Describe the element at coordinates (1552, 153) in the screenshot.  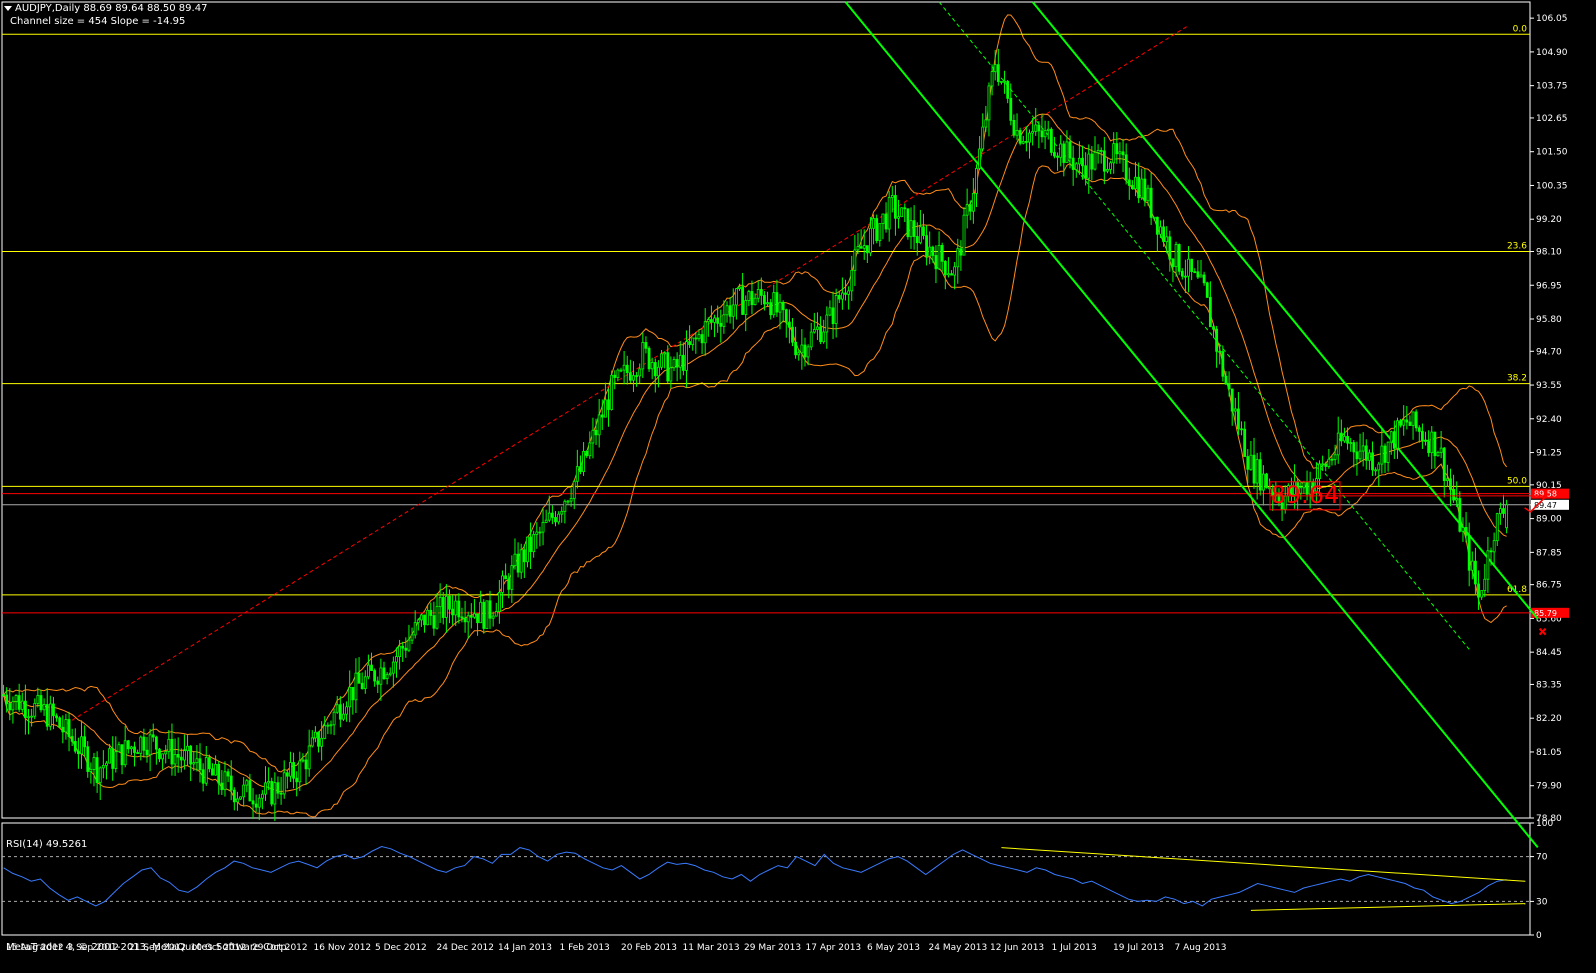
I see `y-tick-label: 101.50` at that location.